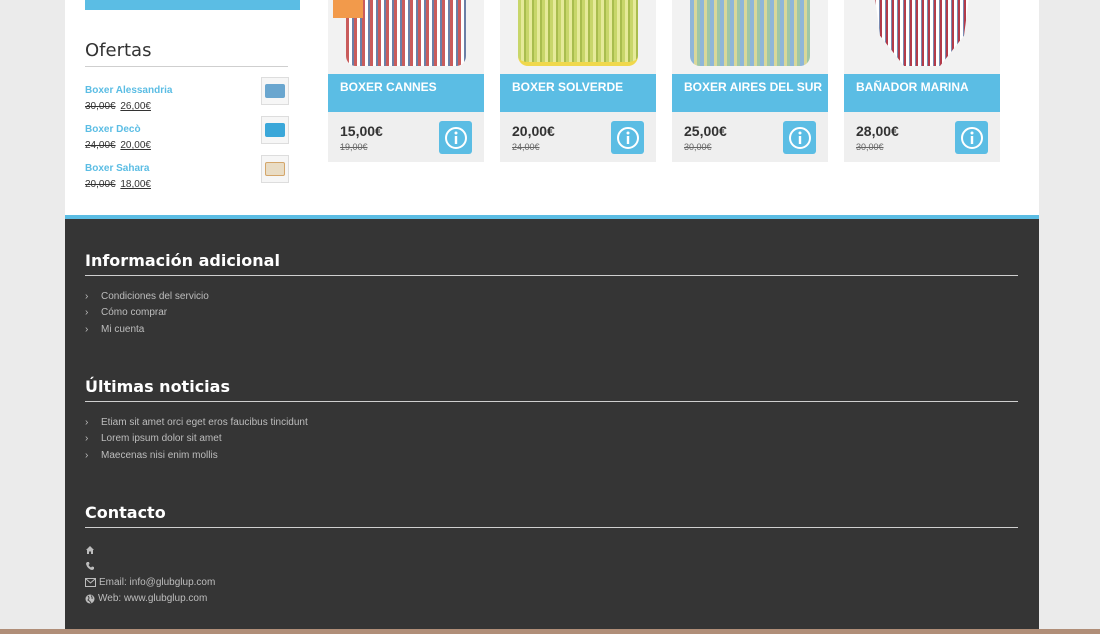 The height and width of the screenshot is (634, 1100). I want to click on contact-email-text: Email: info@glubglup.com, so click(157, 582).